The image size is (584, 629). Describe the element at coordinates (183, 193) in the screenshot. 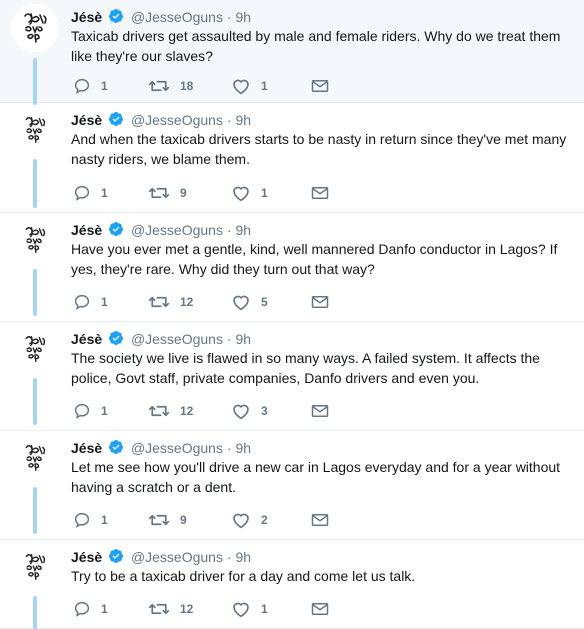

I see `retweet-count: 9` at that location.